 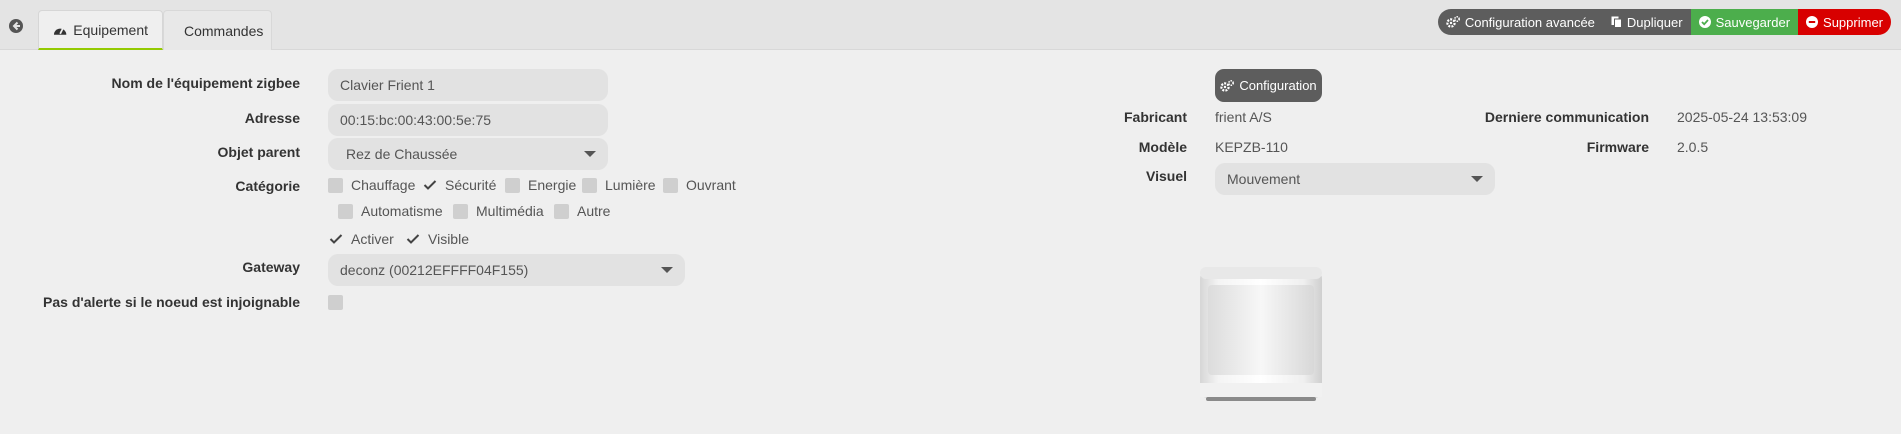 I want to click on visible-checkbox: Visible, so click(x=437, y=239).